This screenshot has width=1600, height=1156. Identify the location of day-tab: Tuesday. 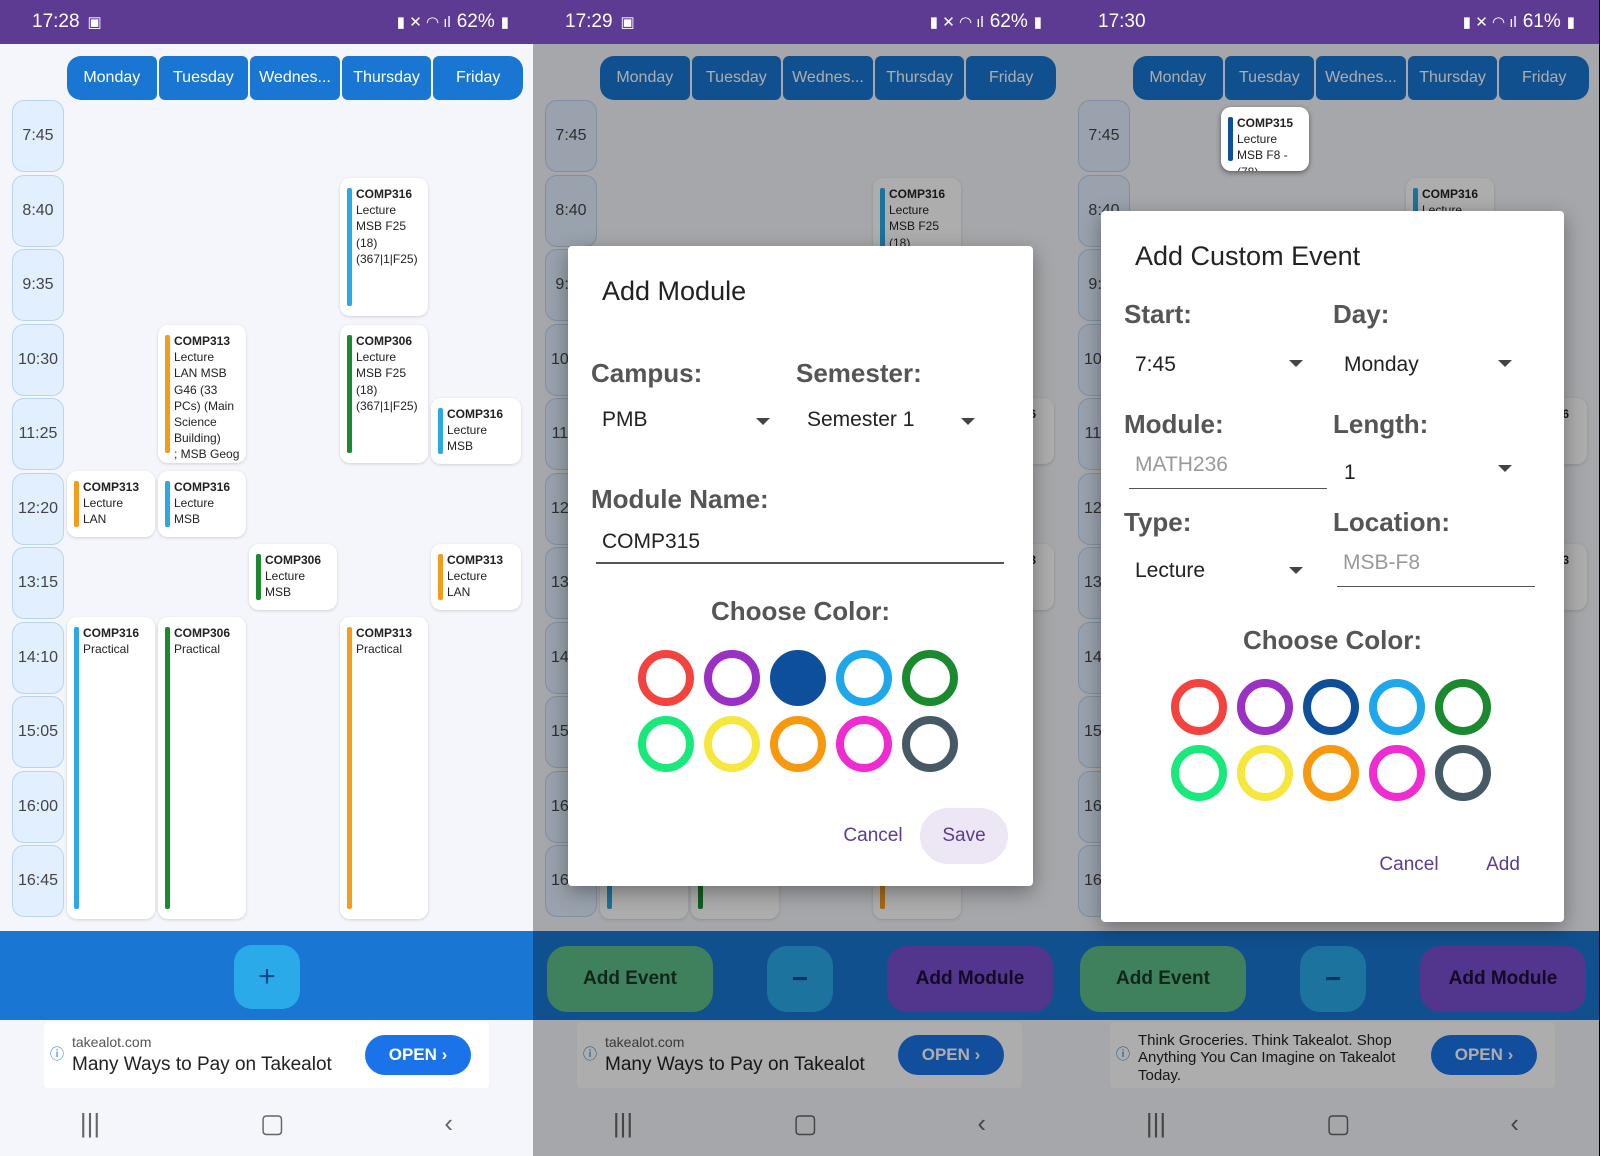
(203, 78).